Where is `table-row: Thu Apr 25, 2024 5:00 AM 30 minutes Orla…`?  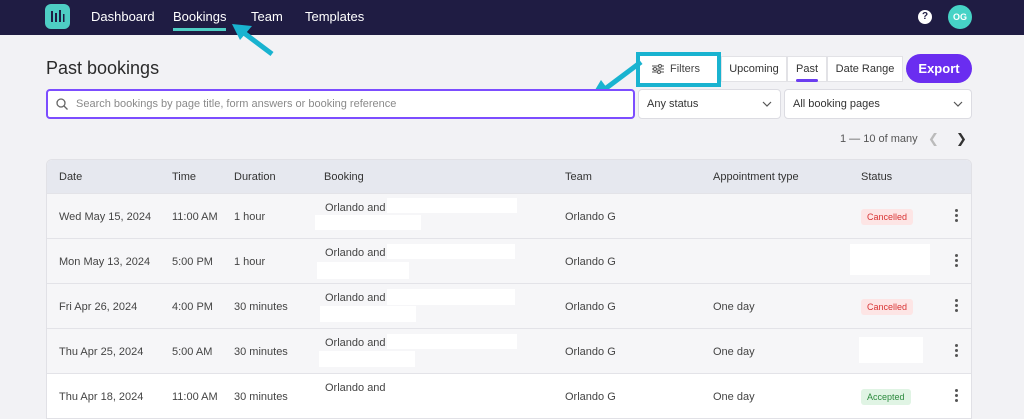 table-row: Thu Apr 25, 2024 5:00 AM 30 minutes Orla… is located at coordinates (509, 350).